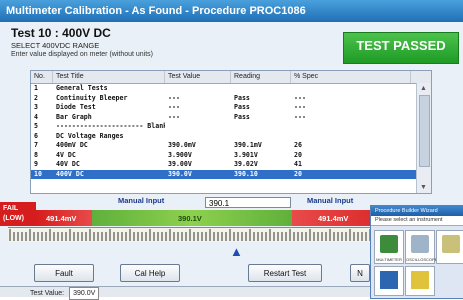 The image size is (463, 300). I want to click on multimeter-icon, so click(389, 244).